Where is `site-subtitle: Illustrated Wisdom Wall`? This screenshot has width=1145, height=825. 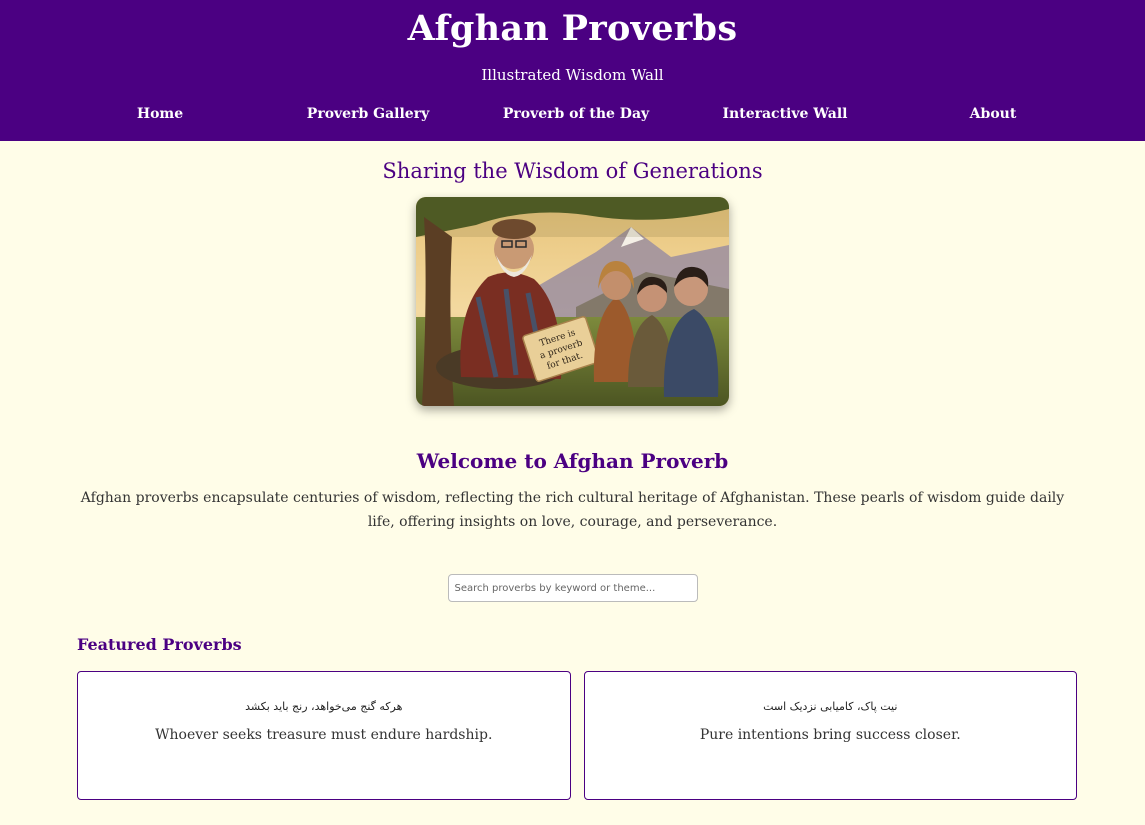
site-subtitle: Illustrated Wisdom Wall is located at coordinates (572, 75).